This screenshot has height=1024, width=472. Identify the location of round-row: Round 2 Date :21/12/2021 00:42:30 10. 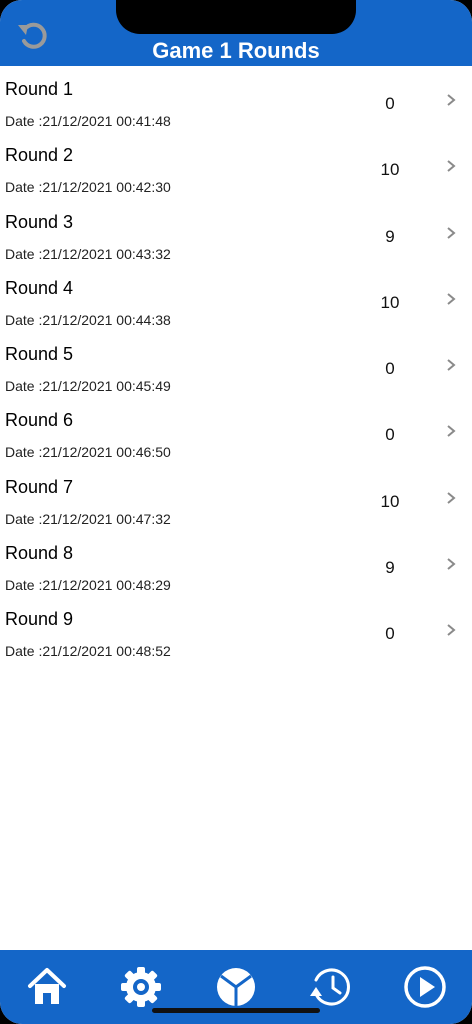
(236, 165).